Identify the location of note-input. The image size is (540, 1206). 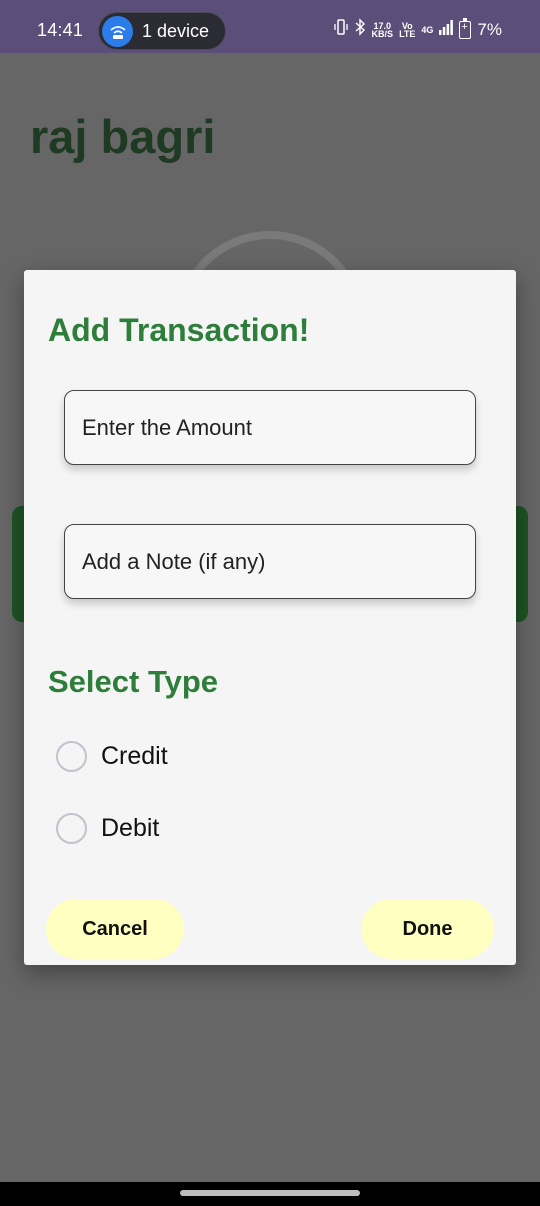
(270, 561).